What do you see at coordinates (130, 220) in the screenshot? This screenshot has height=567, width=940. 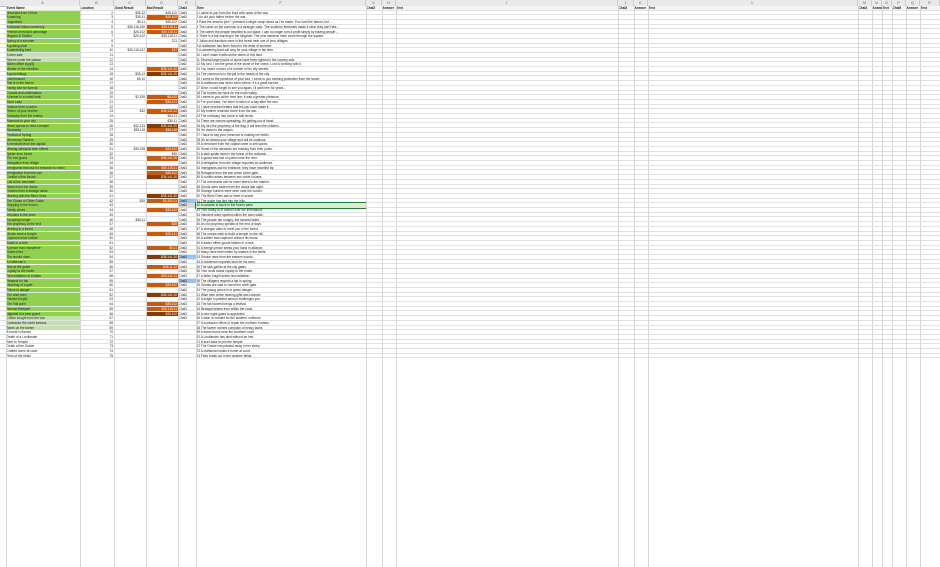 I see `good-result-cell: $35,11` at bounding box center [130, 220].